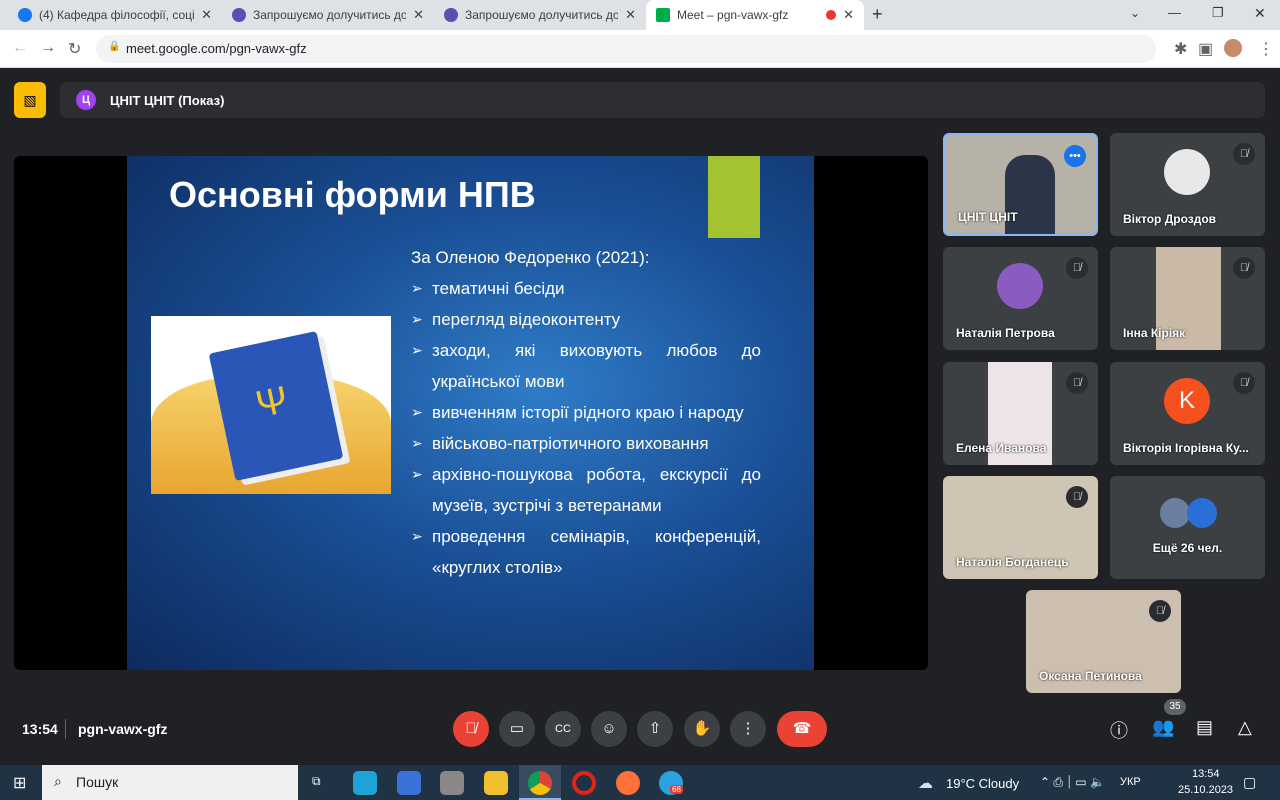 This screenshot has height=800, width=1280. What do you see at coordinates (662, 100) in the screenshot?
I see `presenter-bar: Ц ЦНІТ ЦНІТ (Показ)` at bounding box center [662, 100].